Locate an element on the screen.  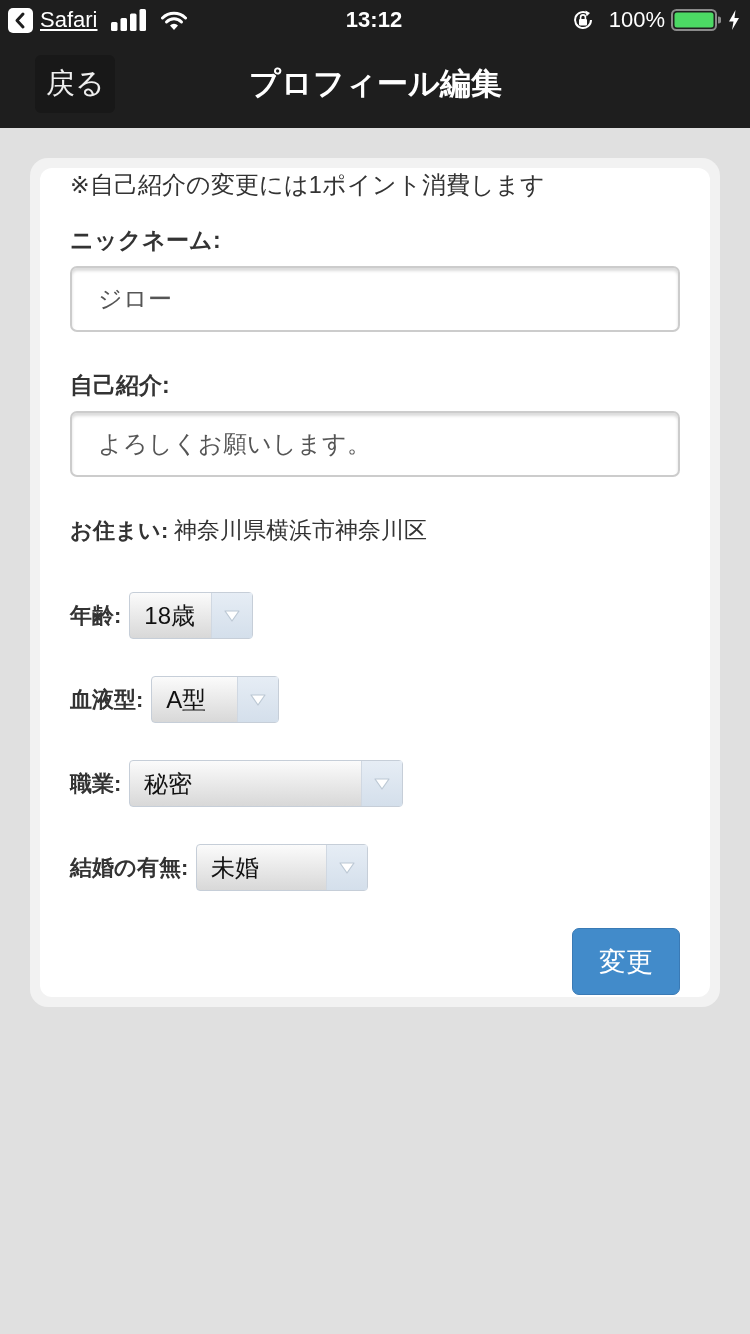
signal-icon is located at coordinates (129, 20).